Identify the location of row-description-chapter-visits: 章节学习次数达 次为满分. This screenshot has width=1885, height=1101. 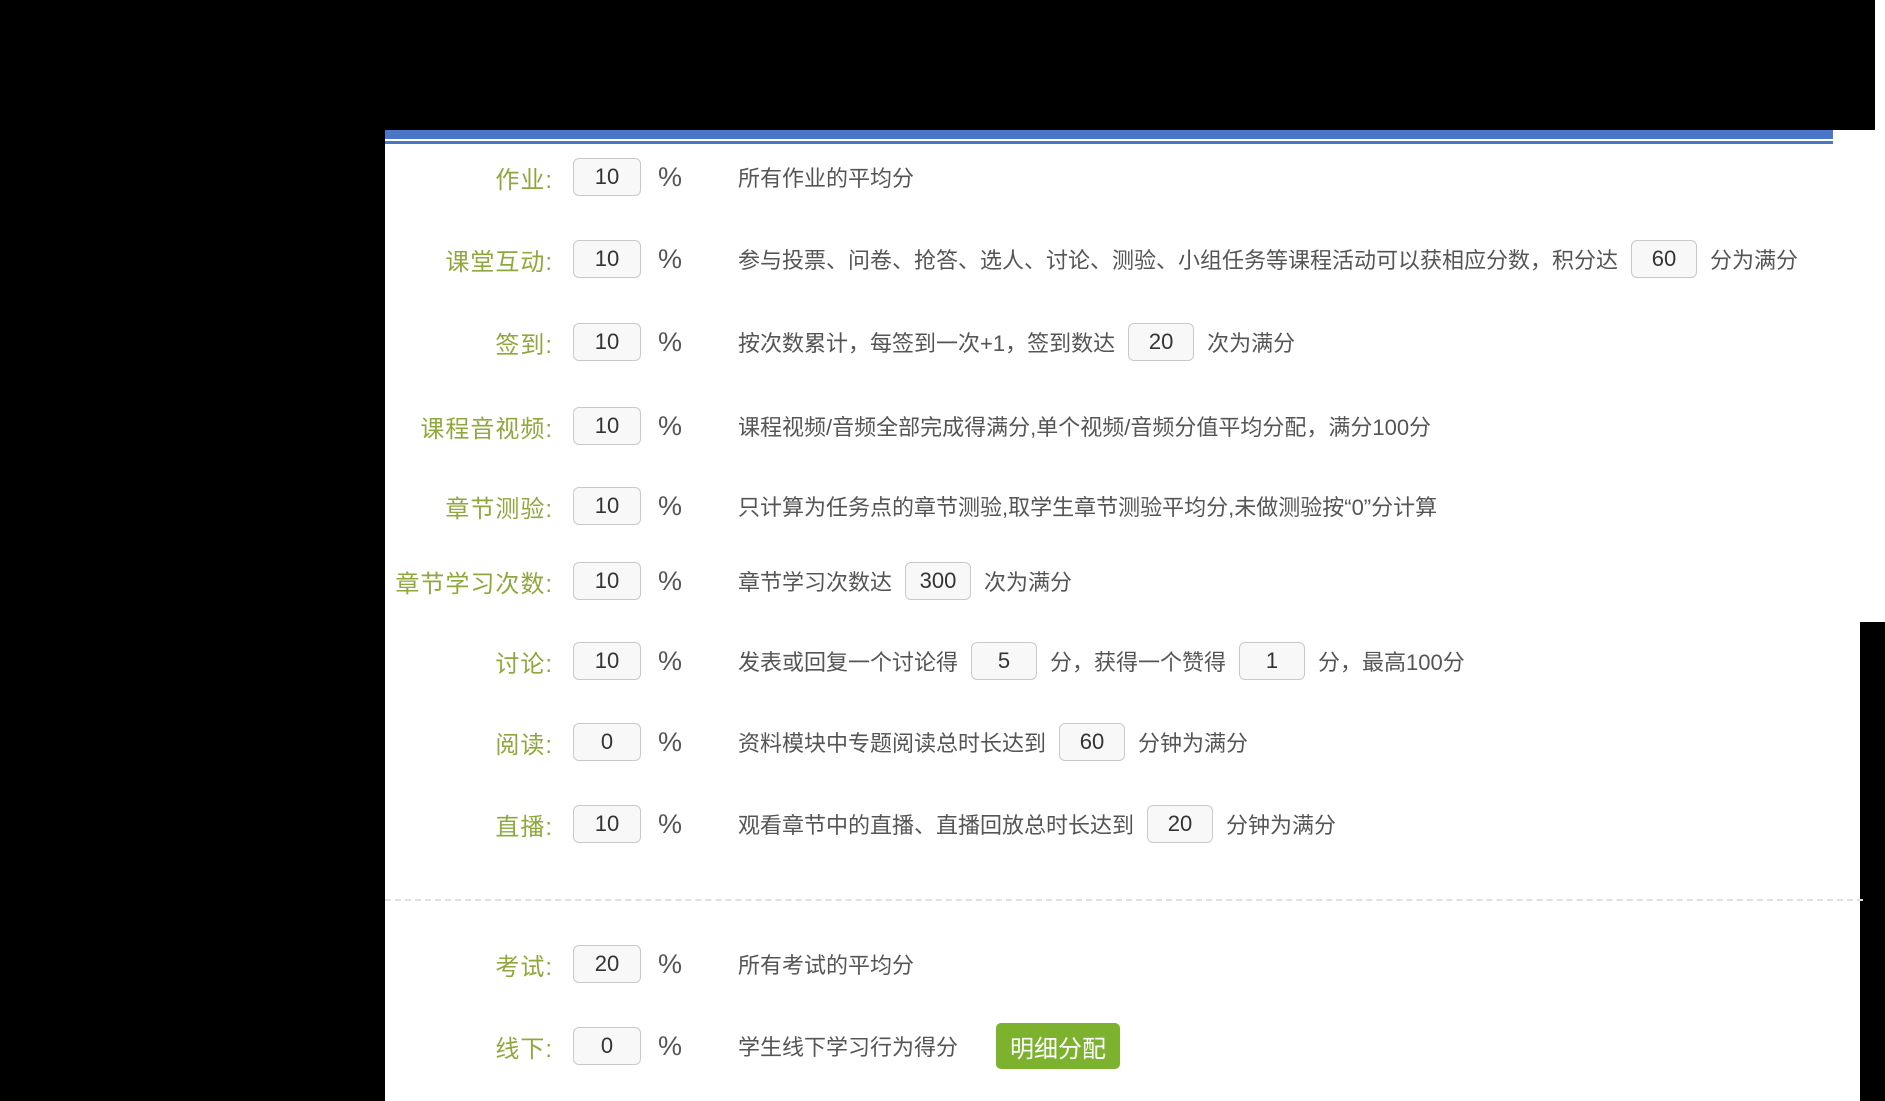
(905, 581).